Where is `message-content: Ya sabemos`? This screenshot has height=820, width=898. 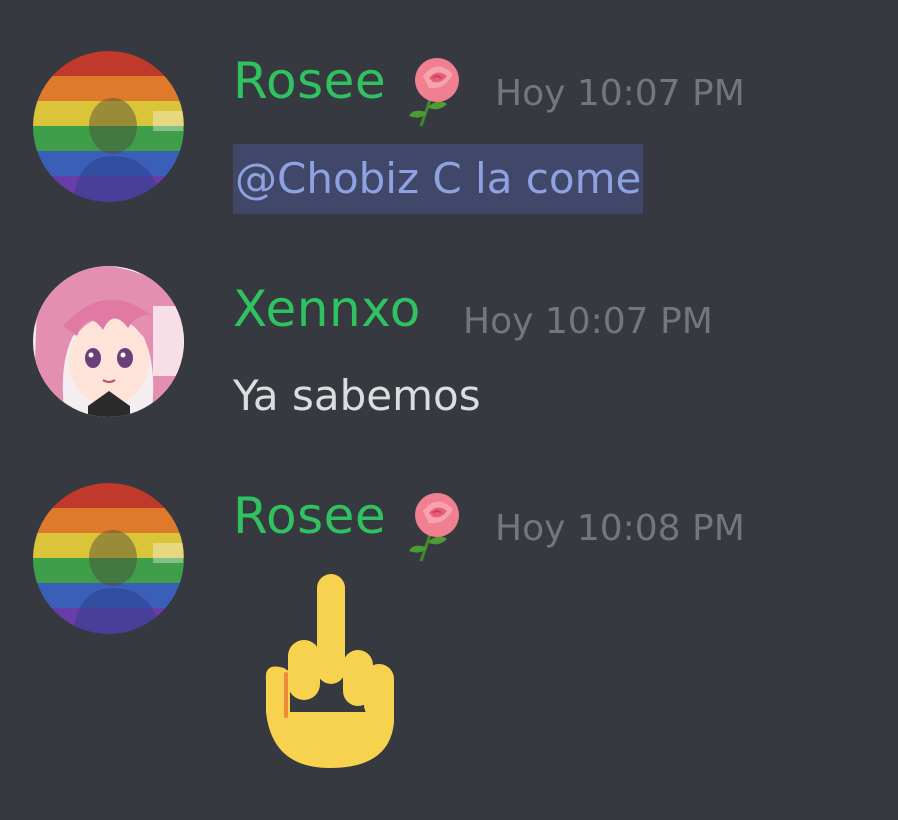 message-content: Ya sabemos is located at coordinates (357, 395).